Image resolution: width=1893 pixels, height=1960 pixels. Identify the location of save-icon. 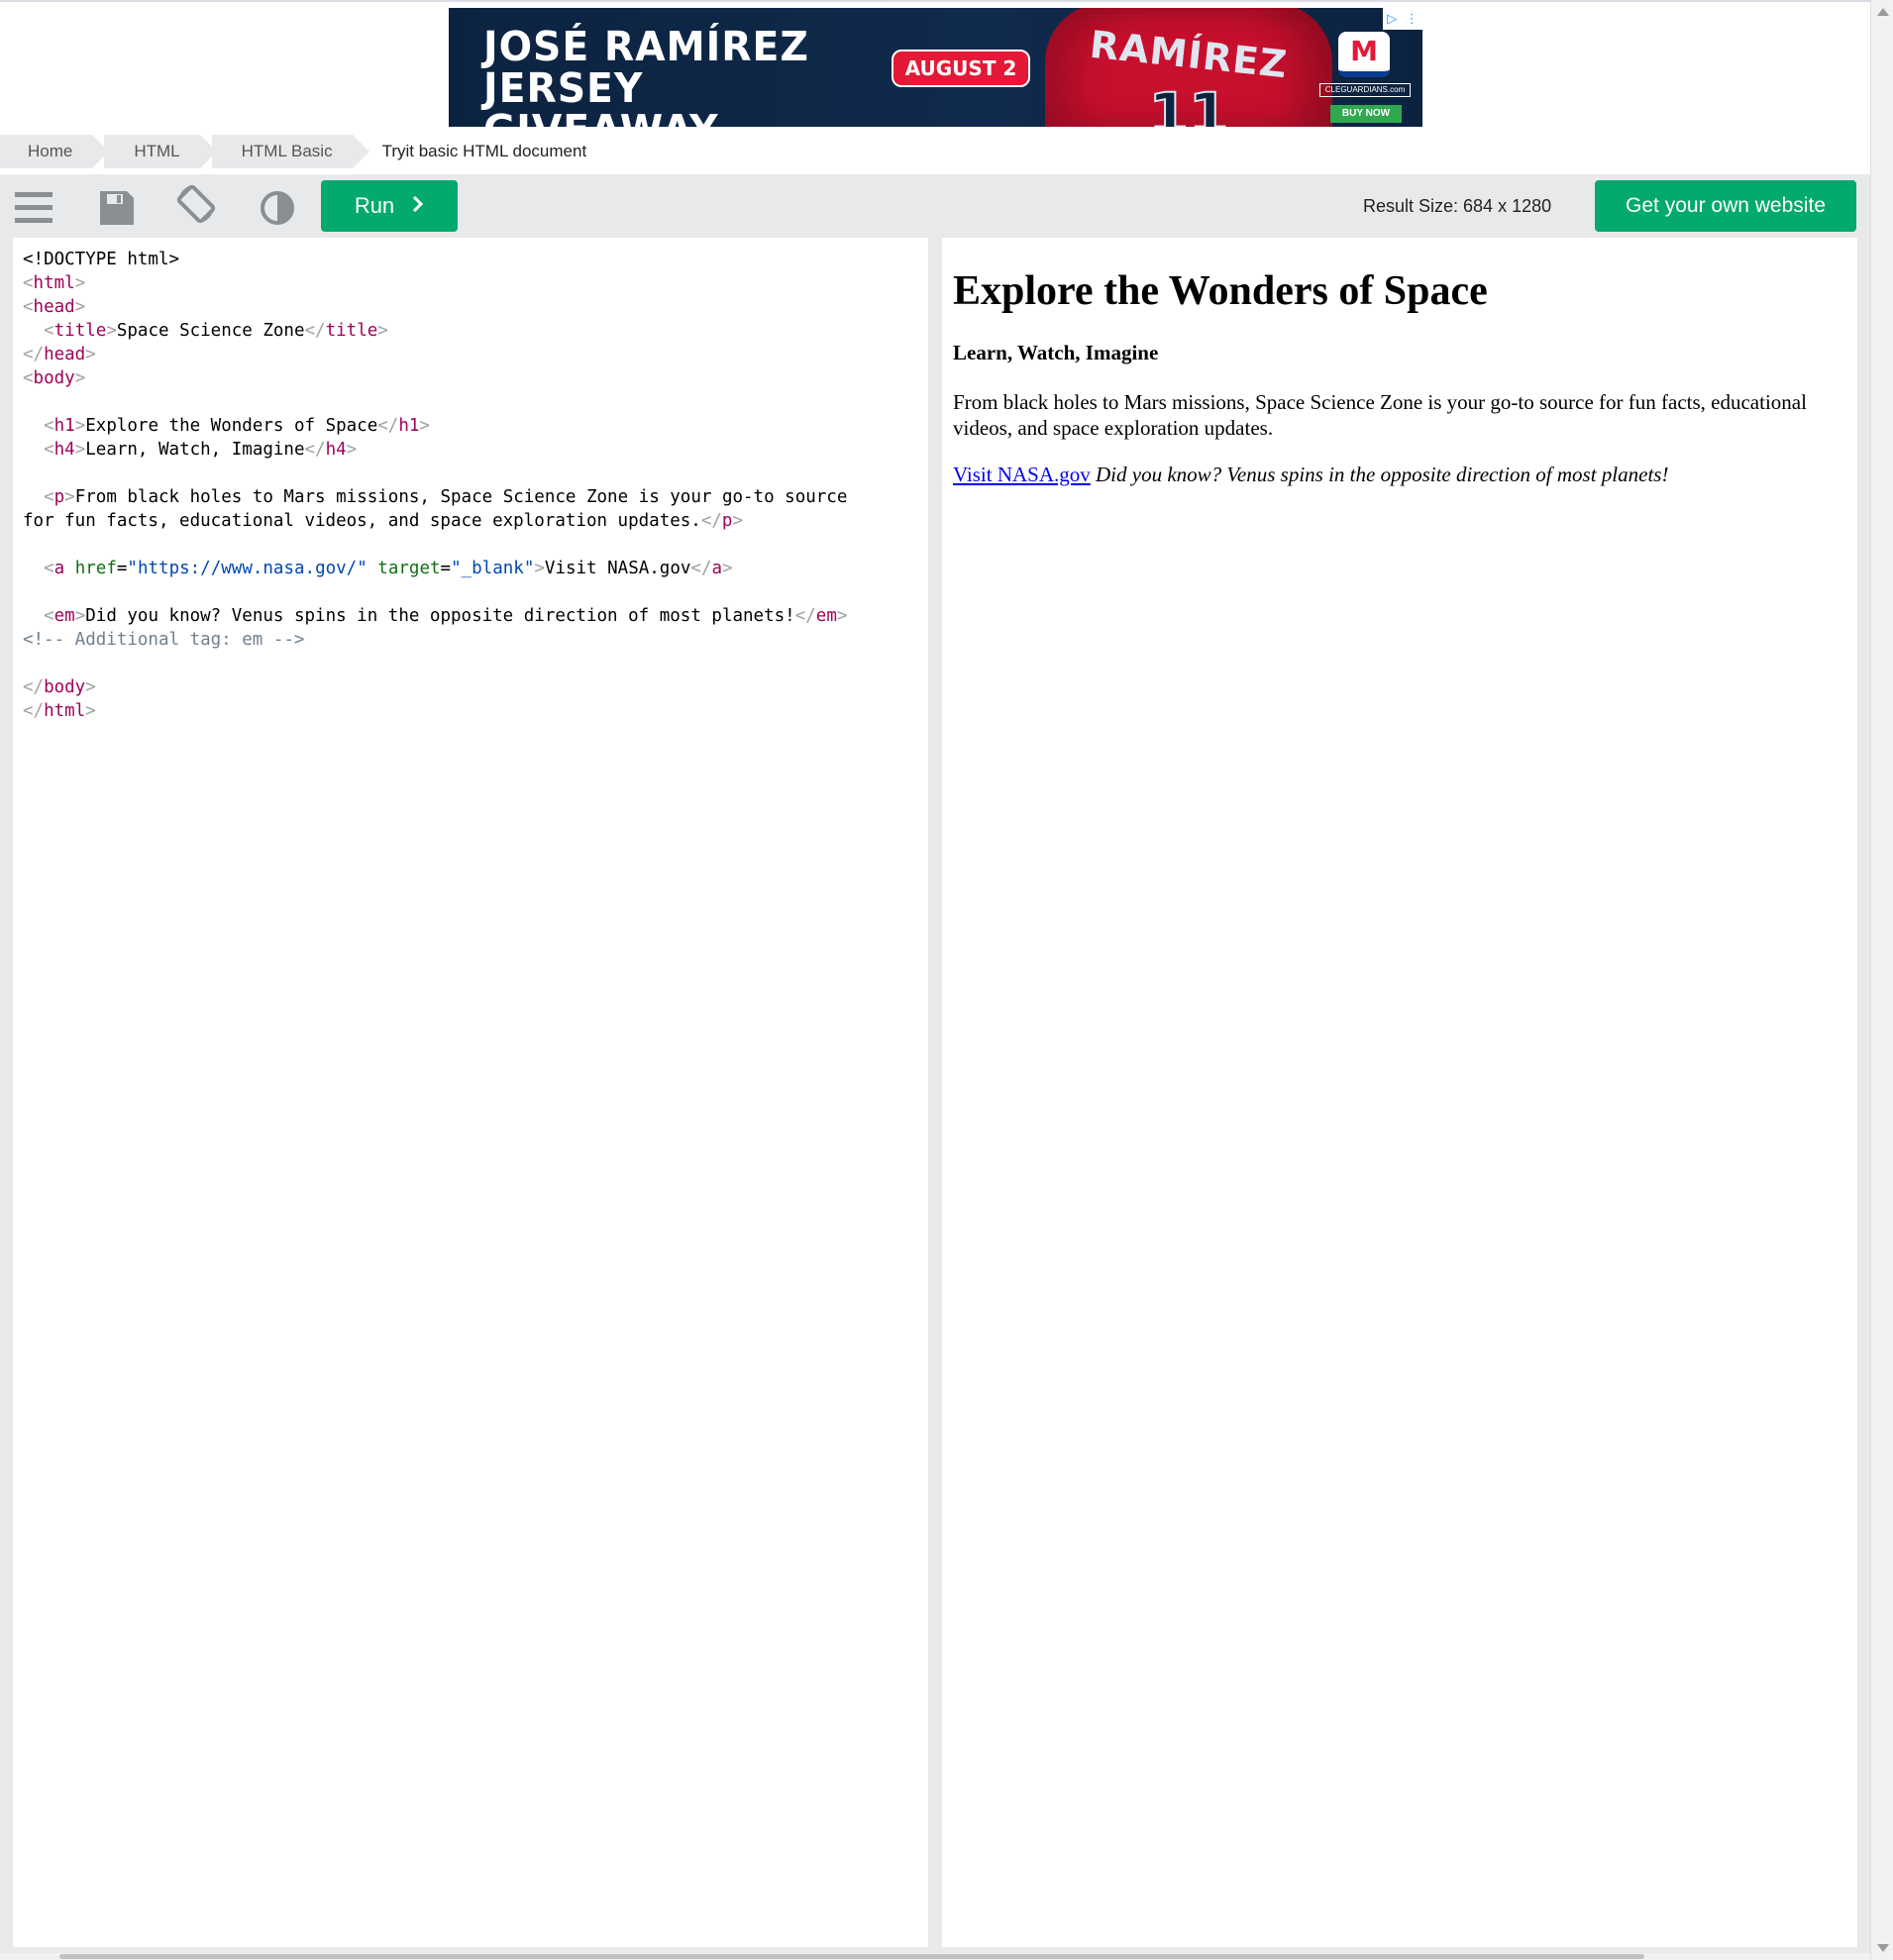
(117, 208).